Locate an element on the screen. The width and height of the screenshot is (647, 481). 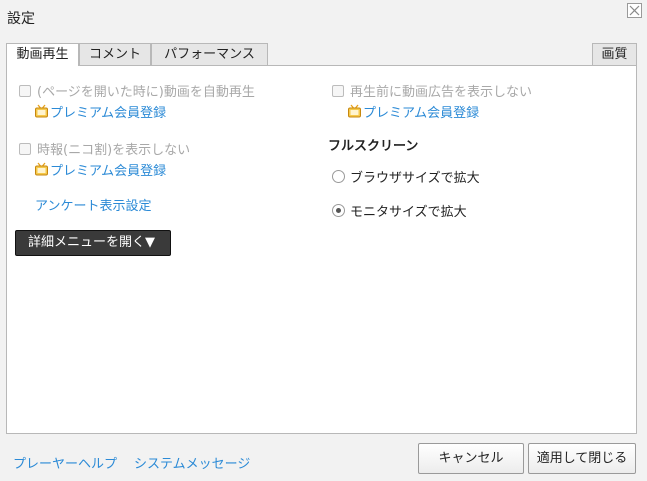
tab-bar: 動画再生 コメント パフォーマンス 画質 is located at coordinates (321, 55).